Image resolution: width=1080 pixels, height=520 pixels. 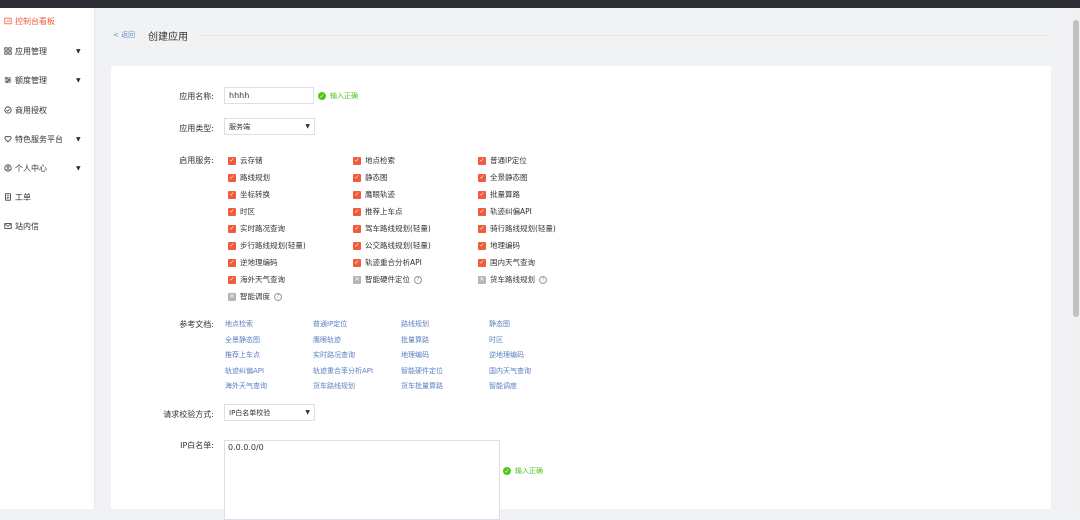 I want to click on service-checkbox: ✓ 海外天气查询, so click(x=256, y=279).